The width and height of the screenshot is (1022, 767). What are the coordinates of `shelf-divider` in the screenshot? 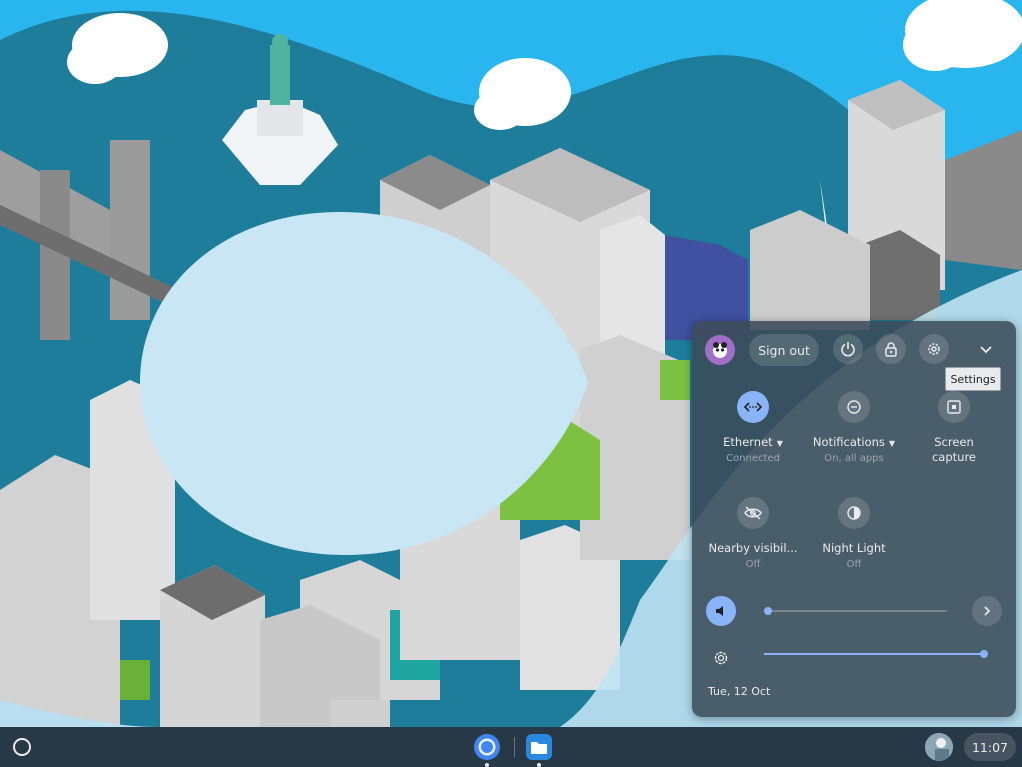 It's located at (514, 747).